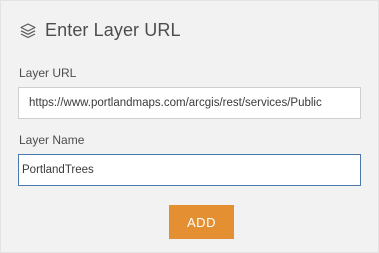 This screenshot has width=379, height=253. What do you see at coordinates (189, 103) in the screenshot?
I see `layer-url-input` at bounding box center [189, 103].